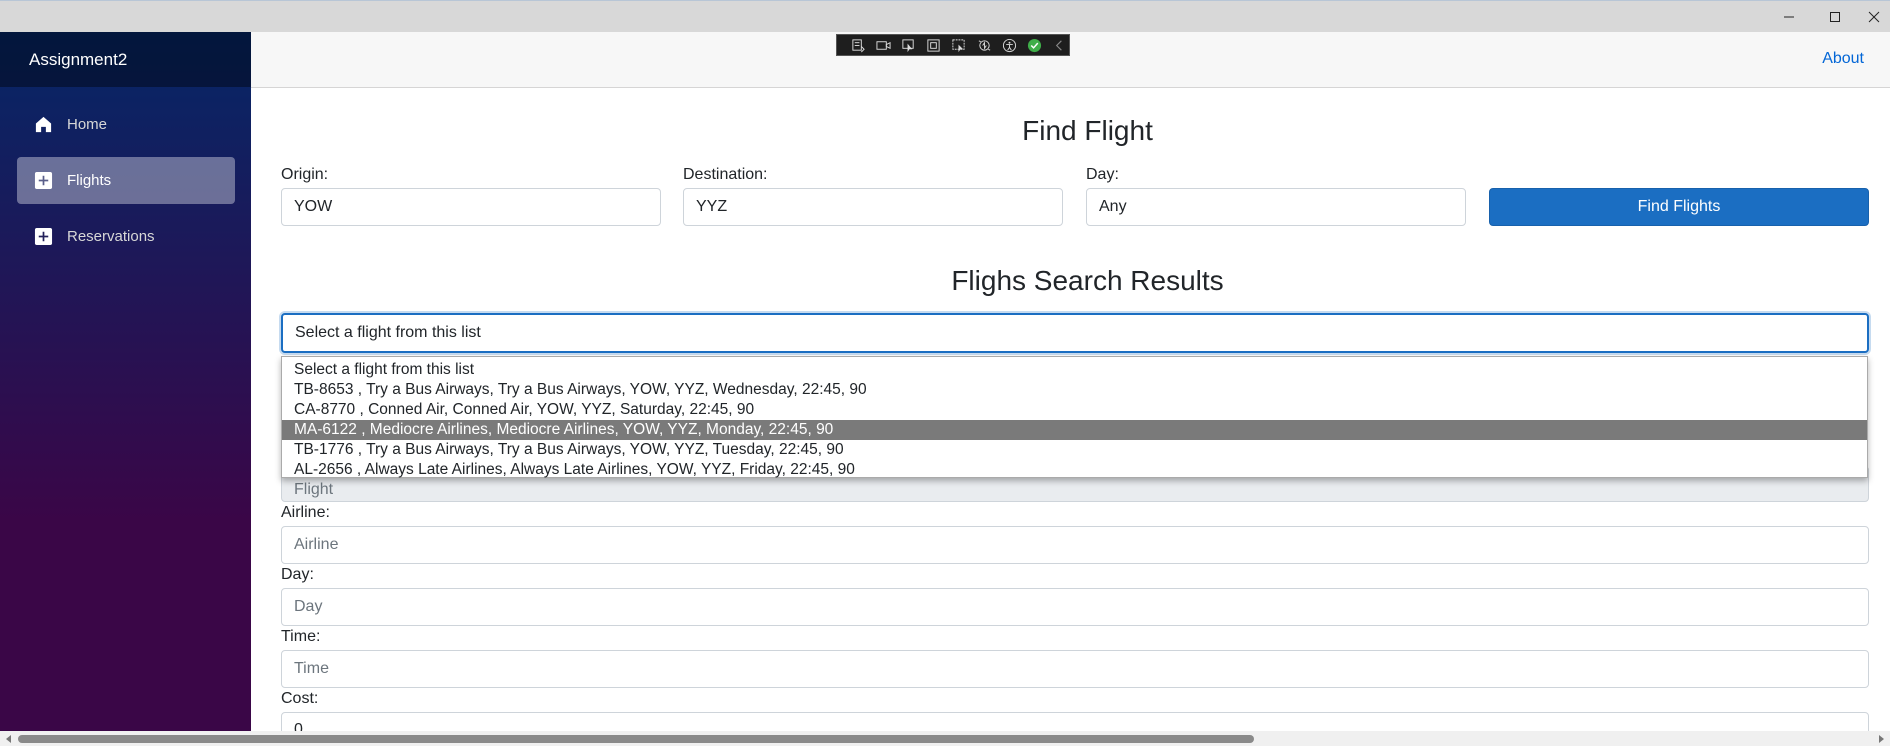 The height and width of the screenshot is (746, 1890). Describe the element at coordinates (305, 512) in the screenshot. I see `airline-label: Airline:` at that location.